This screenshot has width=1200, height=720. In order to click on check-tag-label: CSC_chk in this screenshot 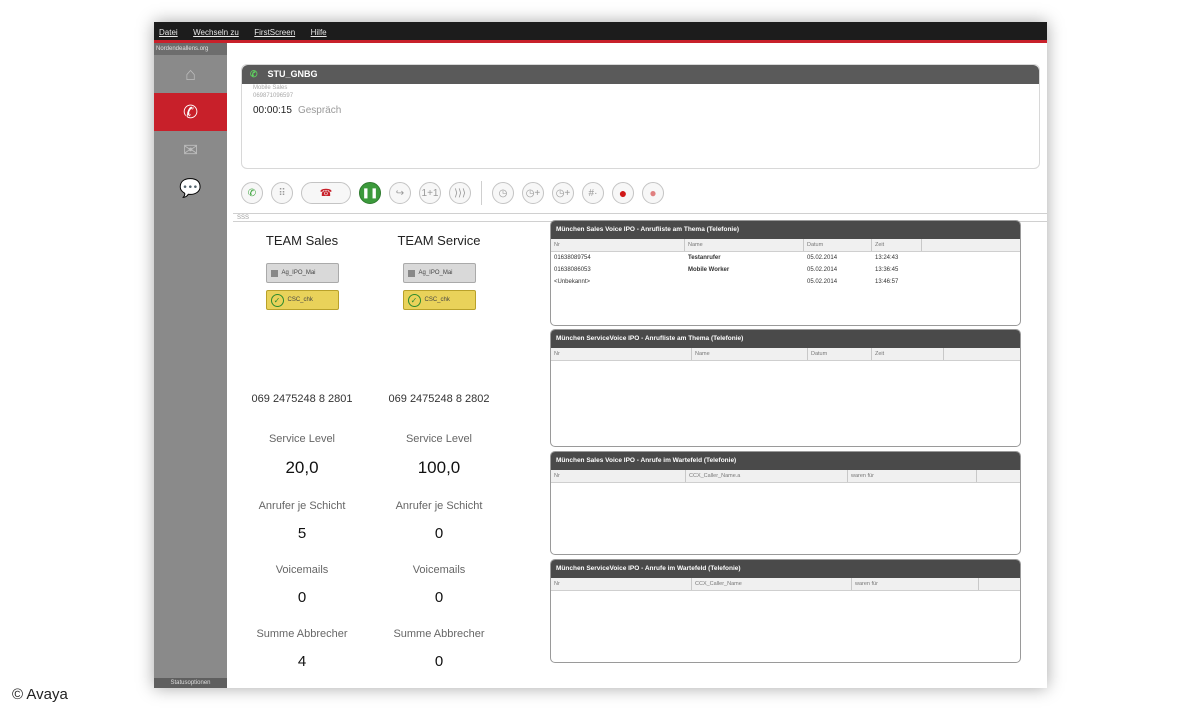, I will do `click(437, 300)`.